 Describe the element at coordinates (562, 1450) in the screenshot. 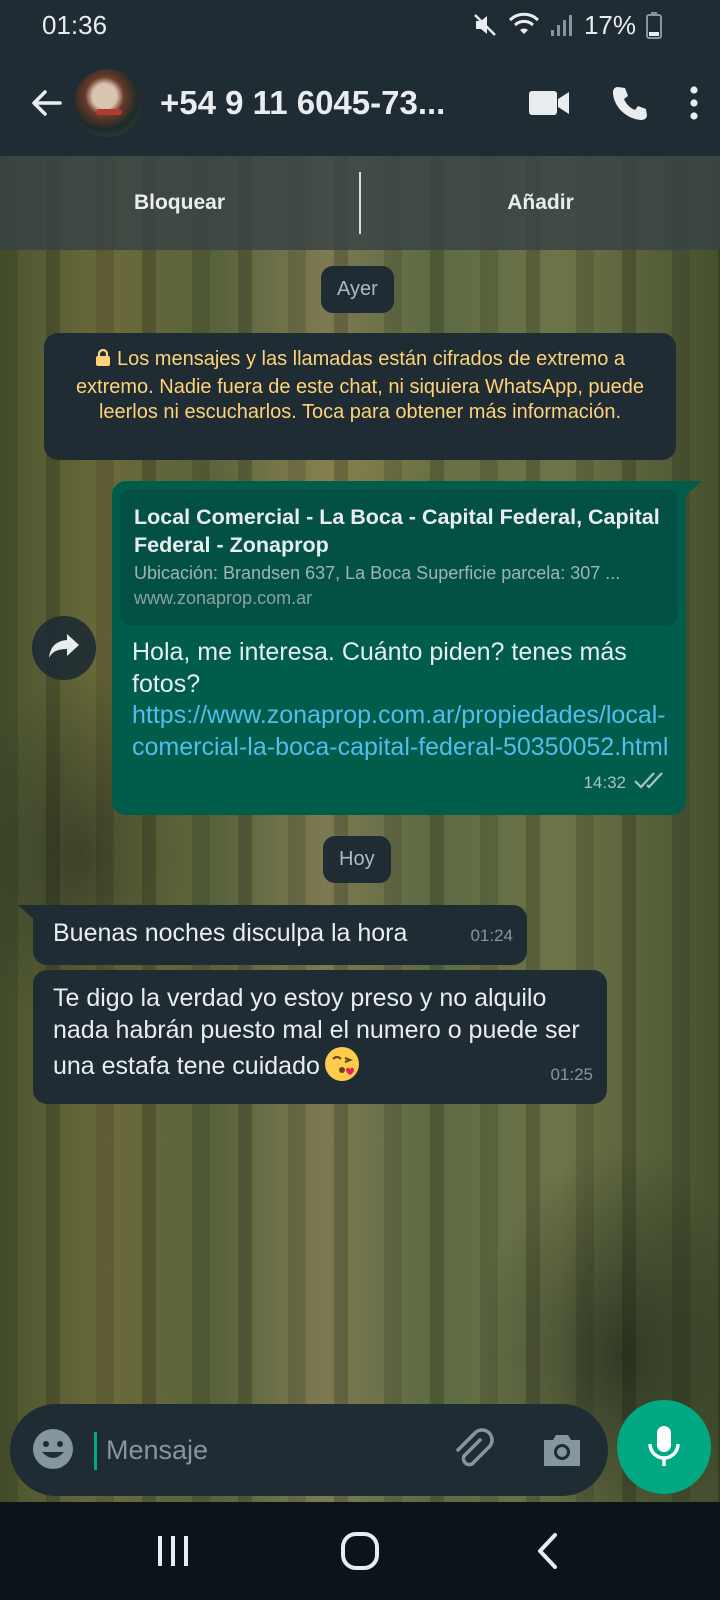

I see `camera-icon` at that location.